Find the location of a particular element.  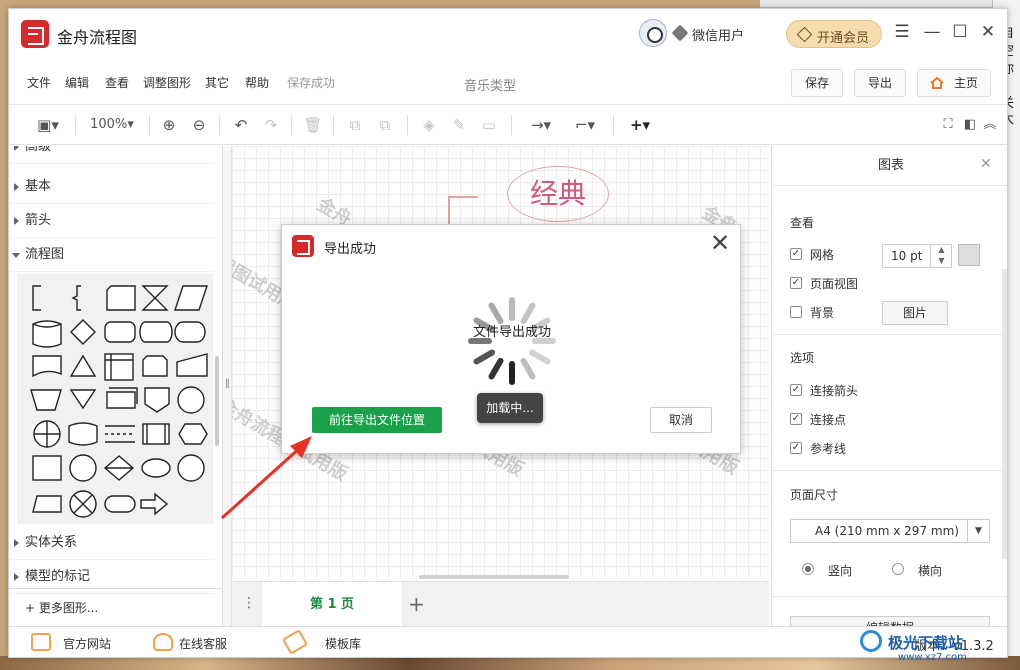

home-icon is located at coordinates (937, 83).